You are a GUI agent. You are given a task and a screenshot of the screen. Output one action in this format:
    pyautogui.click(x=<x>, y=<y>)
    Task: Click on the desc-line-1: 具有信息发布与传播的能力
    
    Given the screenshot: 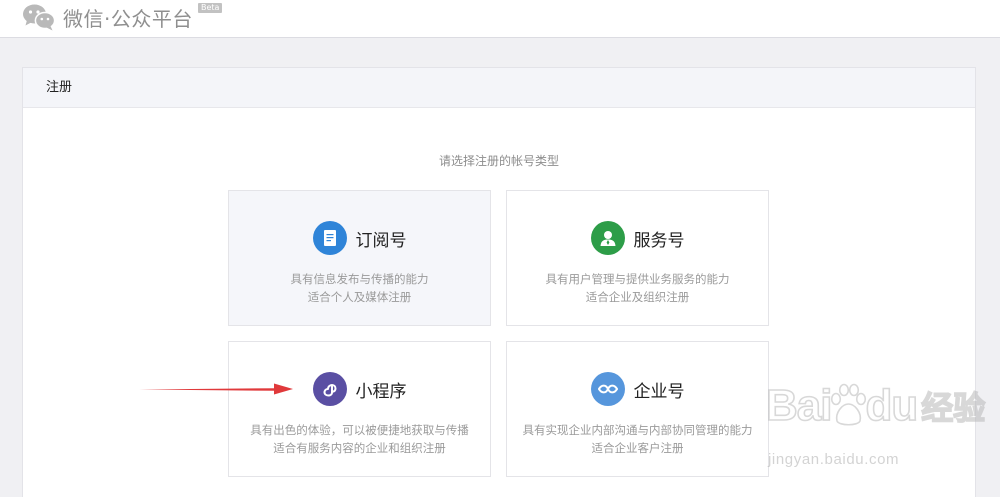 What is the action you would take?
    pyautogui.click(x=359, y=279)
    